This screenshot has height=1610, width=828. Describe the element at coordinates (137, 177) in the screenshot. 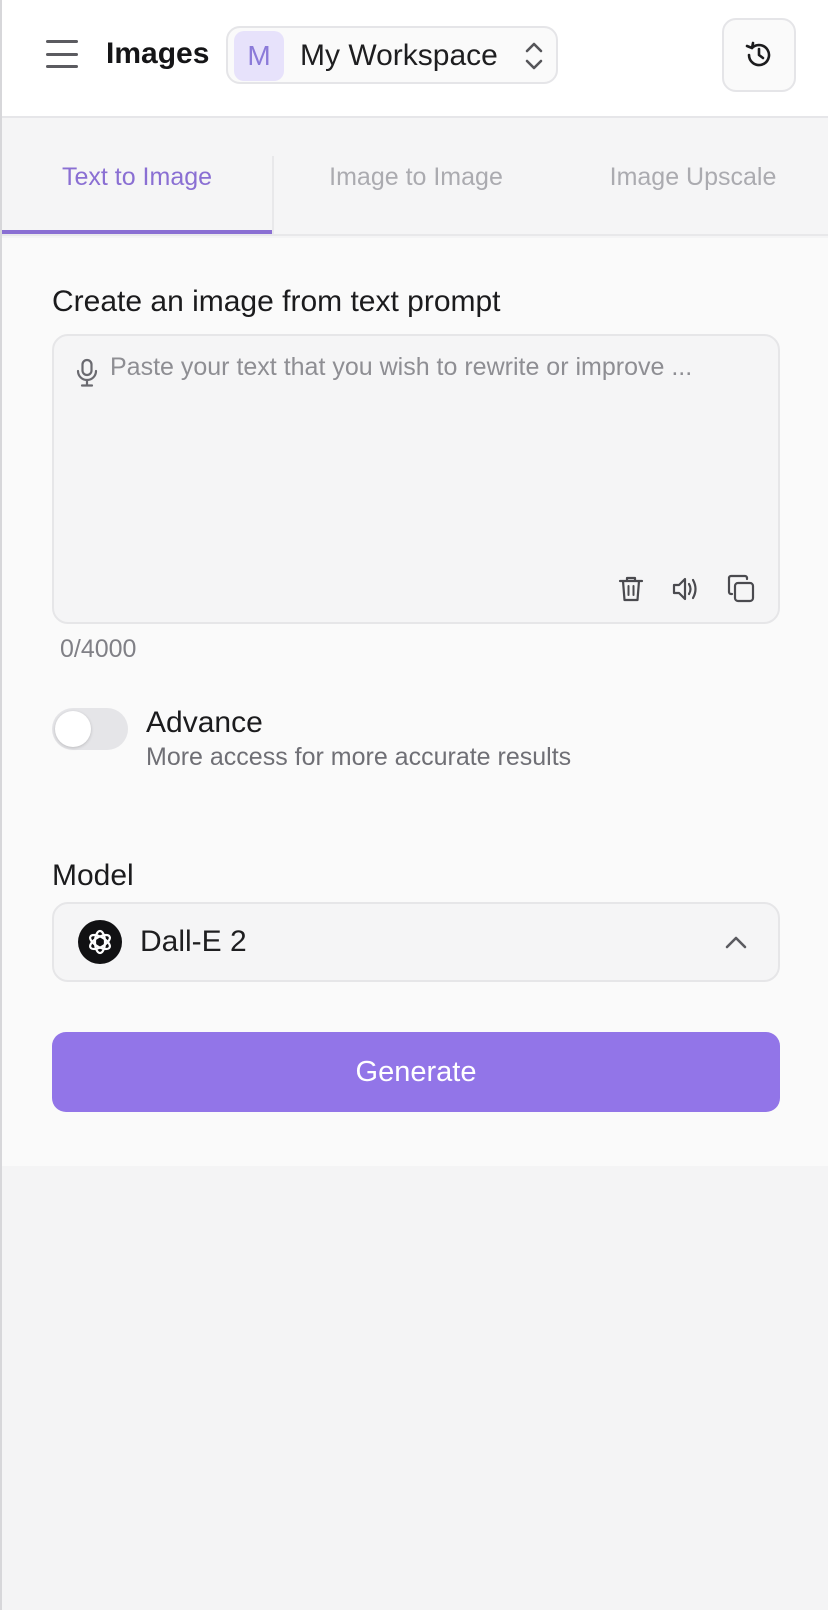

I see `tab-text-to-image: Text to Image` at that location.